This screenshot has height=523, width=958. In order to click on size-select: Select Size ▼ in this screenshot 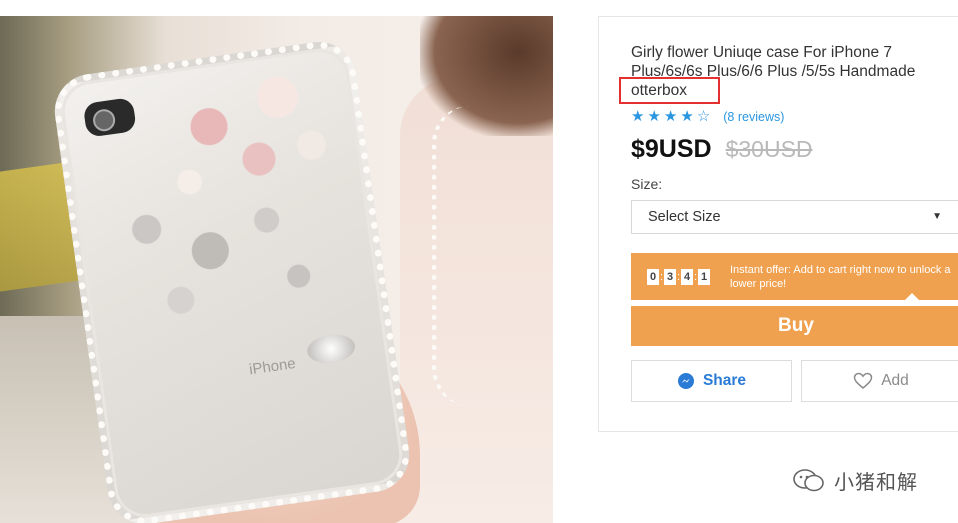, I will do `click(794, 217)`.